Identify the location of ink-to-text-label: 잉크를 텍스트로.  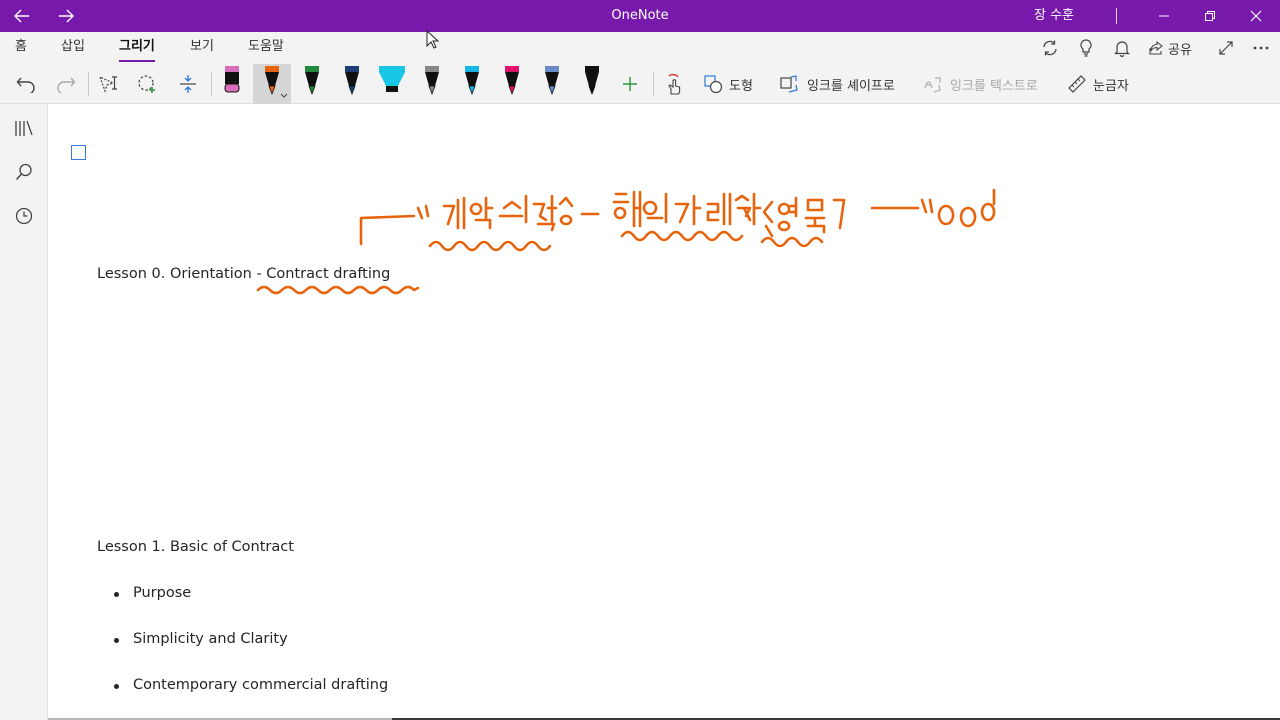
(994, 86).